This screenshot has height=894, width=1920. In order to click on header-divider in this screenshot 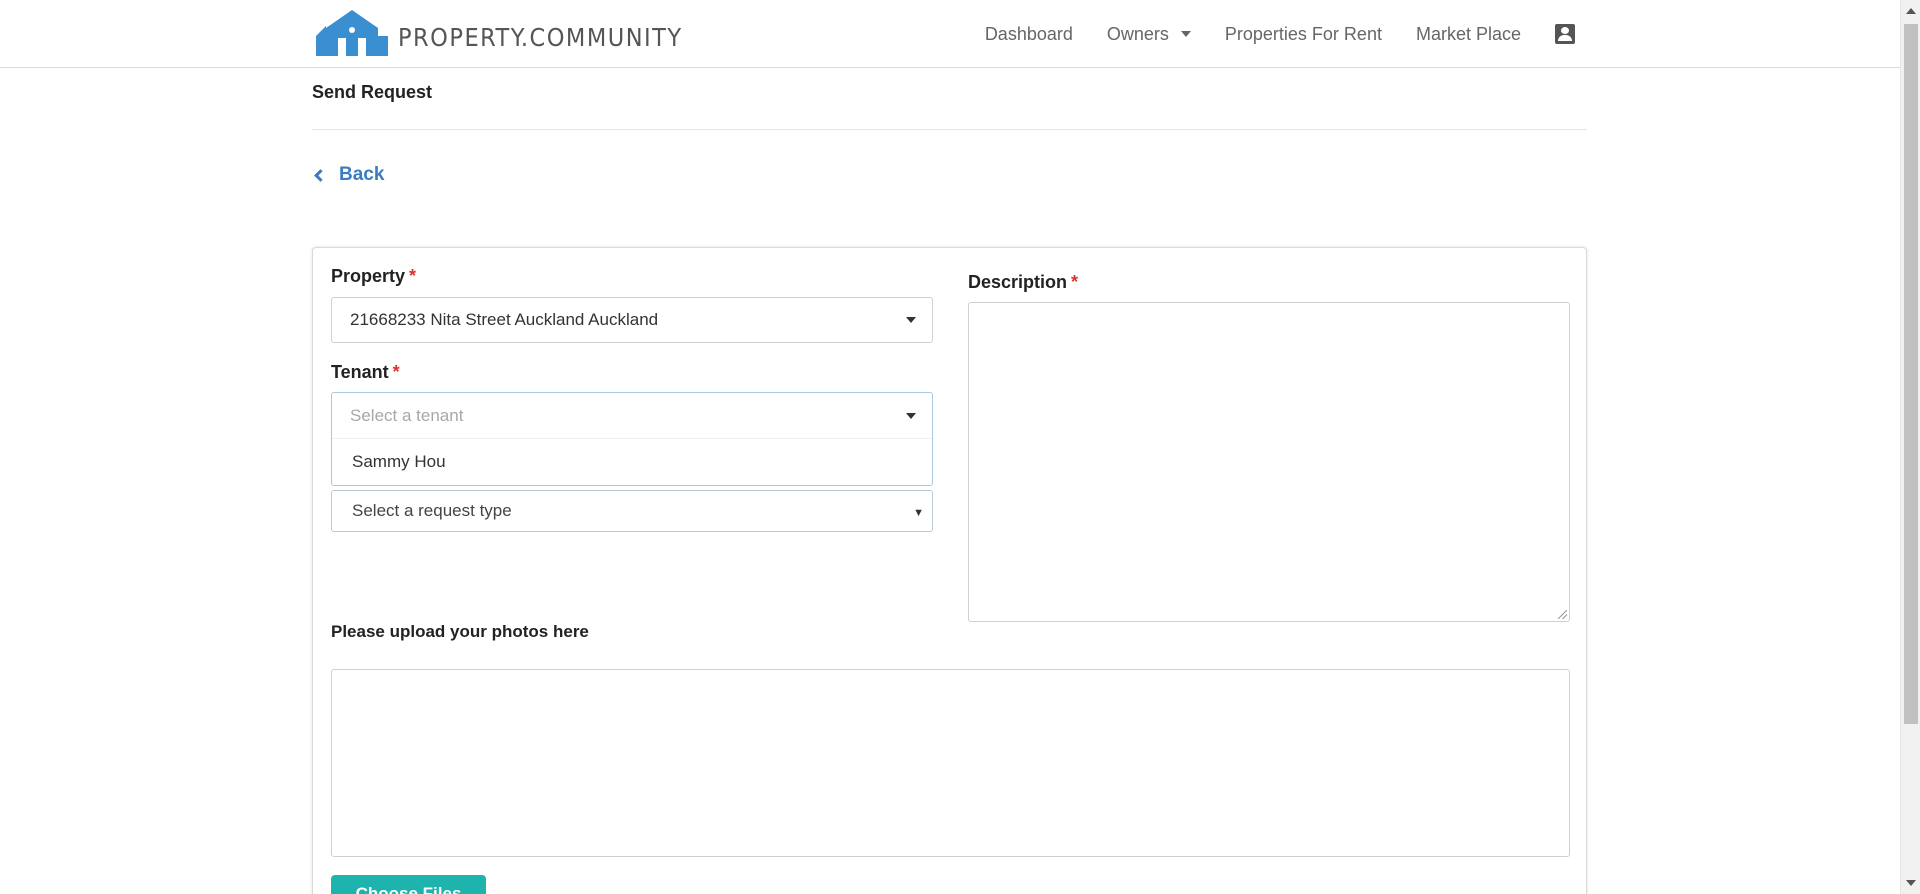, I will do `click(949, 129)`.